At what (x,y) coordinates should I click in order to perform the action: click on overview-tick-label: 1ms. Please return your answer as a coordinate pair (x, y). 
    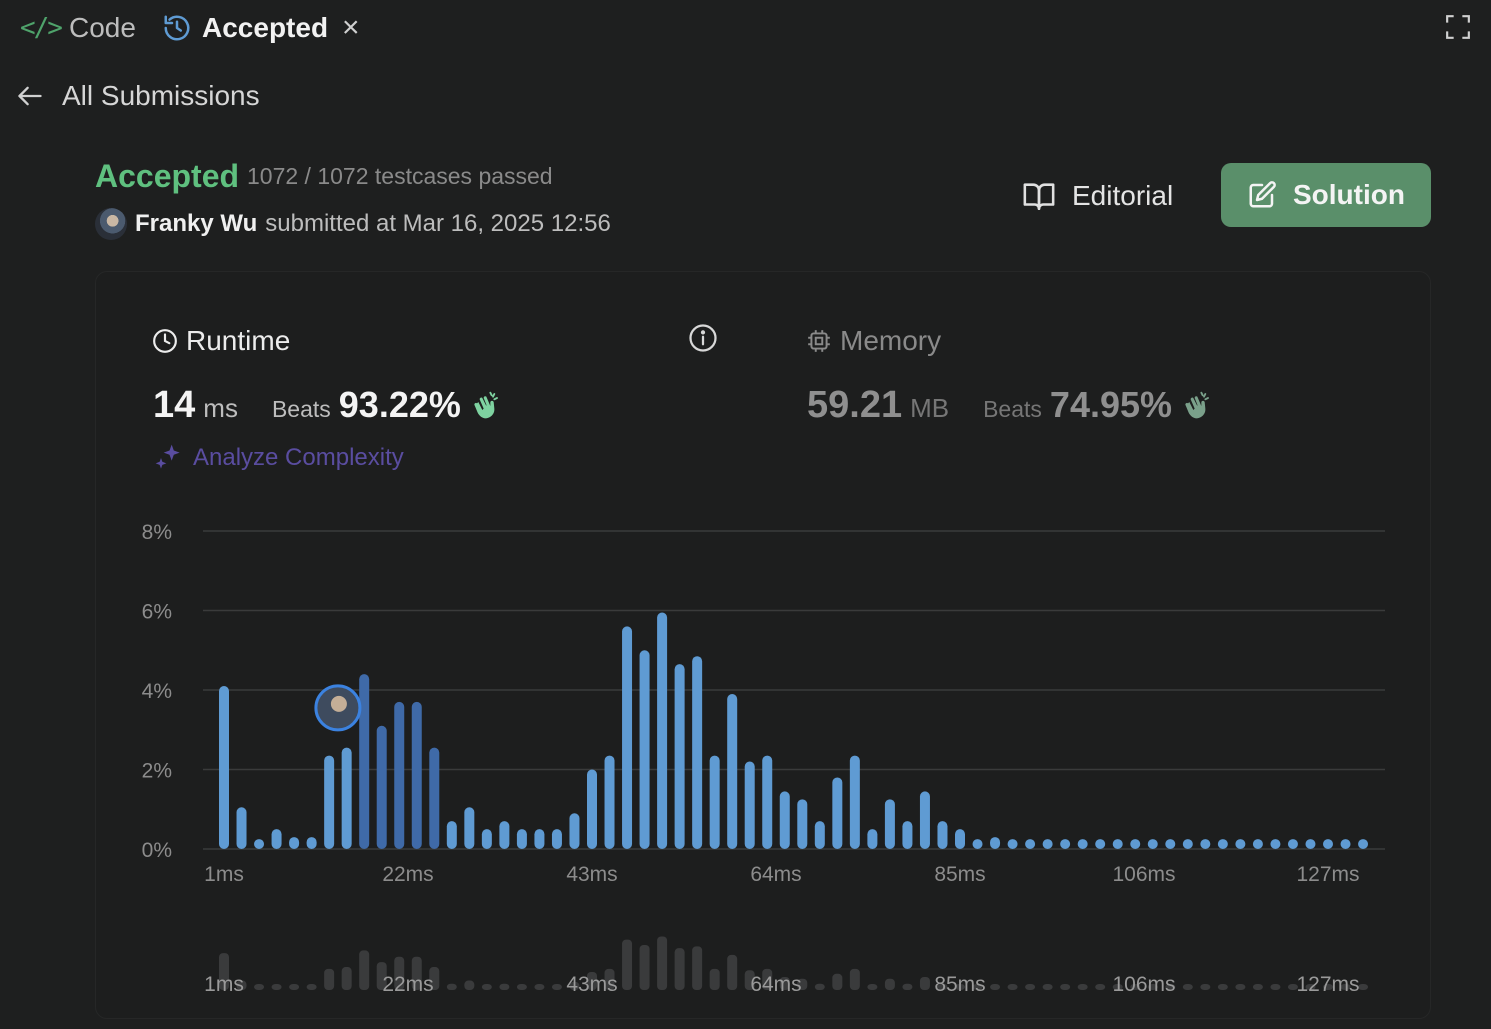
    Looking at the image, I should click on (224, 984).